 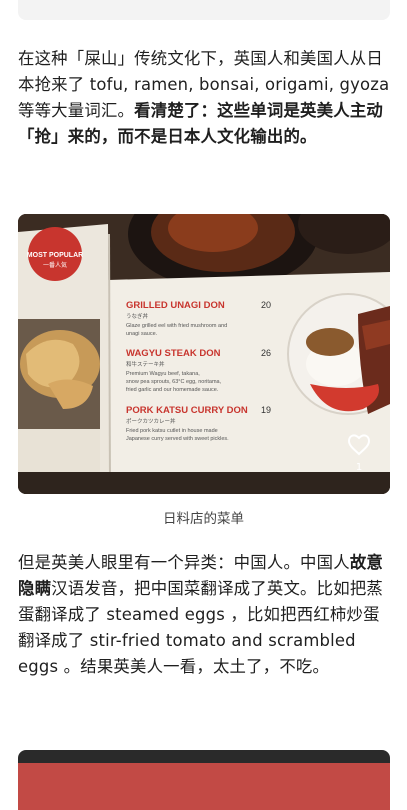 What do you see at coordinates (266, 353) in the screenshot?
I see `menu-item-2-price: 26` at bounding box center [266, 353].